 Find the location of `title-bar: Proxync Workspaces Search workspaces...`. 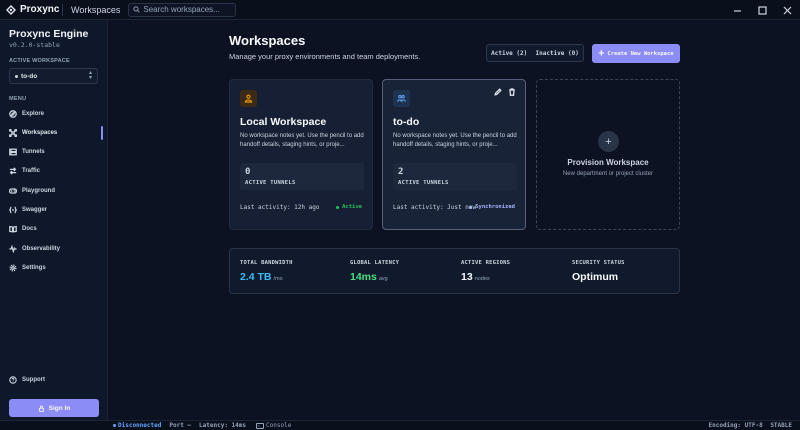

title-bar: Proxync Workspaces Search workspaces... is located at coordinates (400, 10).